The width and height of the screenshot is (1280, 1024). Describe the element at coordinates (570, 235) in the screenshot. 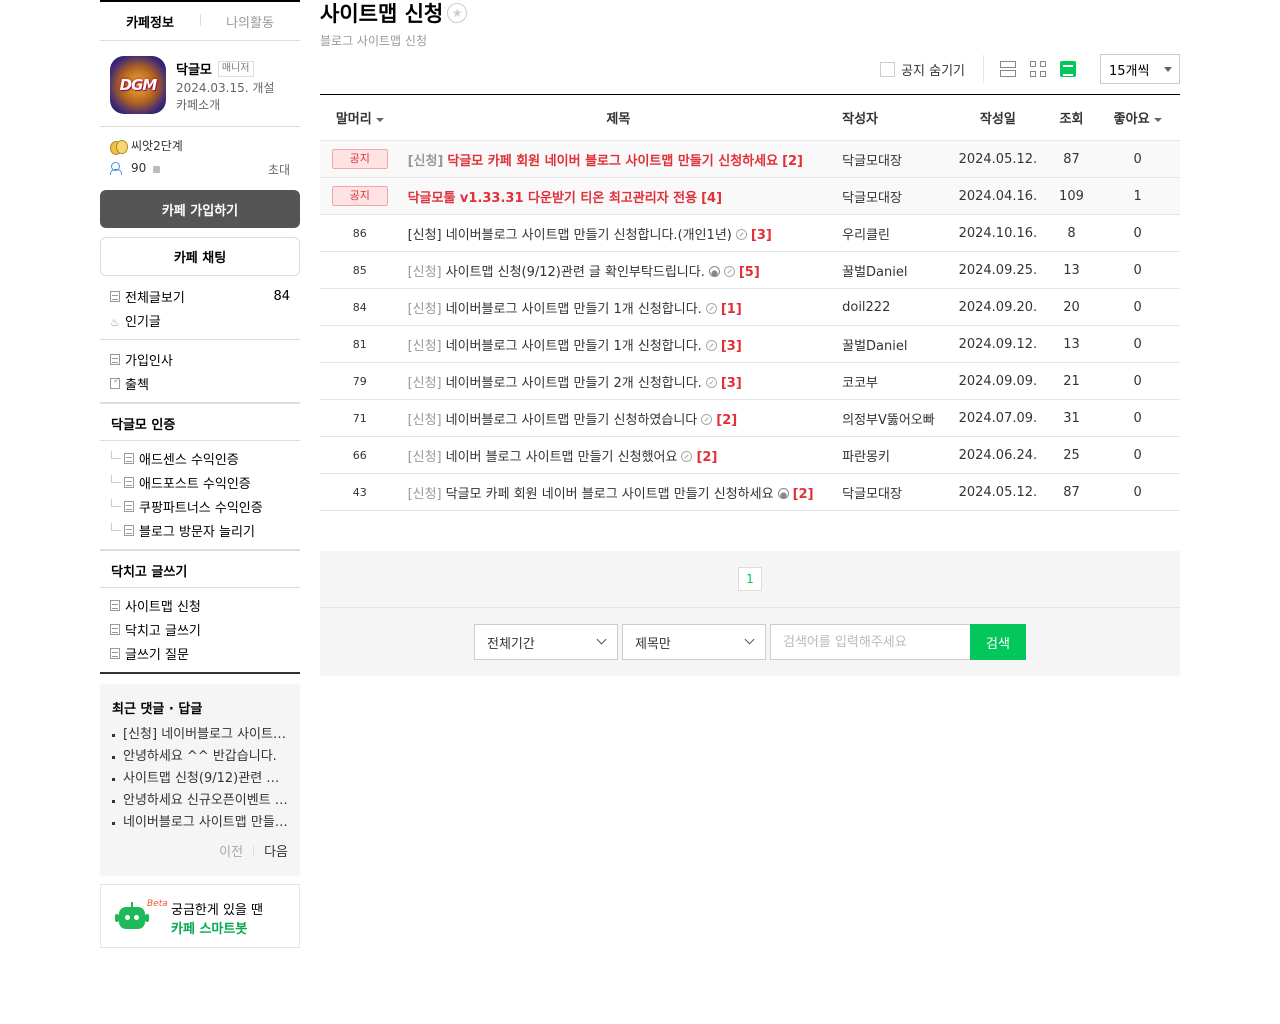

I see `post-title-link: [신청] 네이버블로그 사이트맵 만들기 신청합니다.(개인1년)` at that location.